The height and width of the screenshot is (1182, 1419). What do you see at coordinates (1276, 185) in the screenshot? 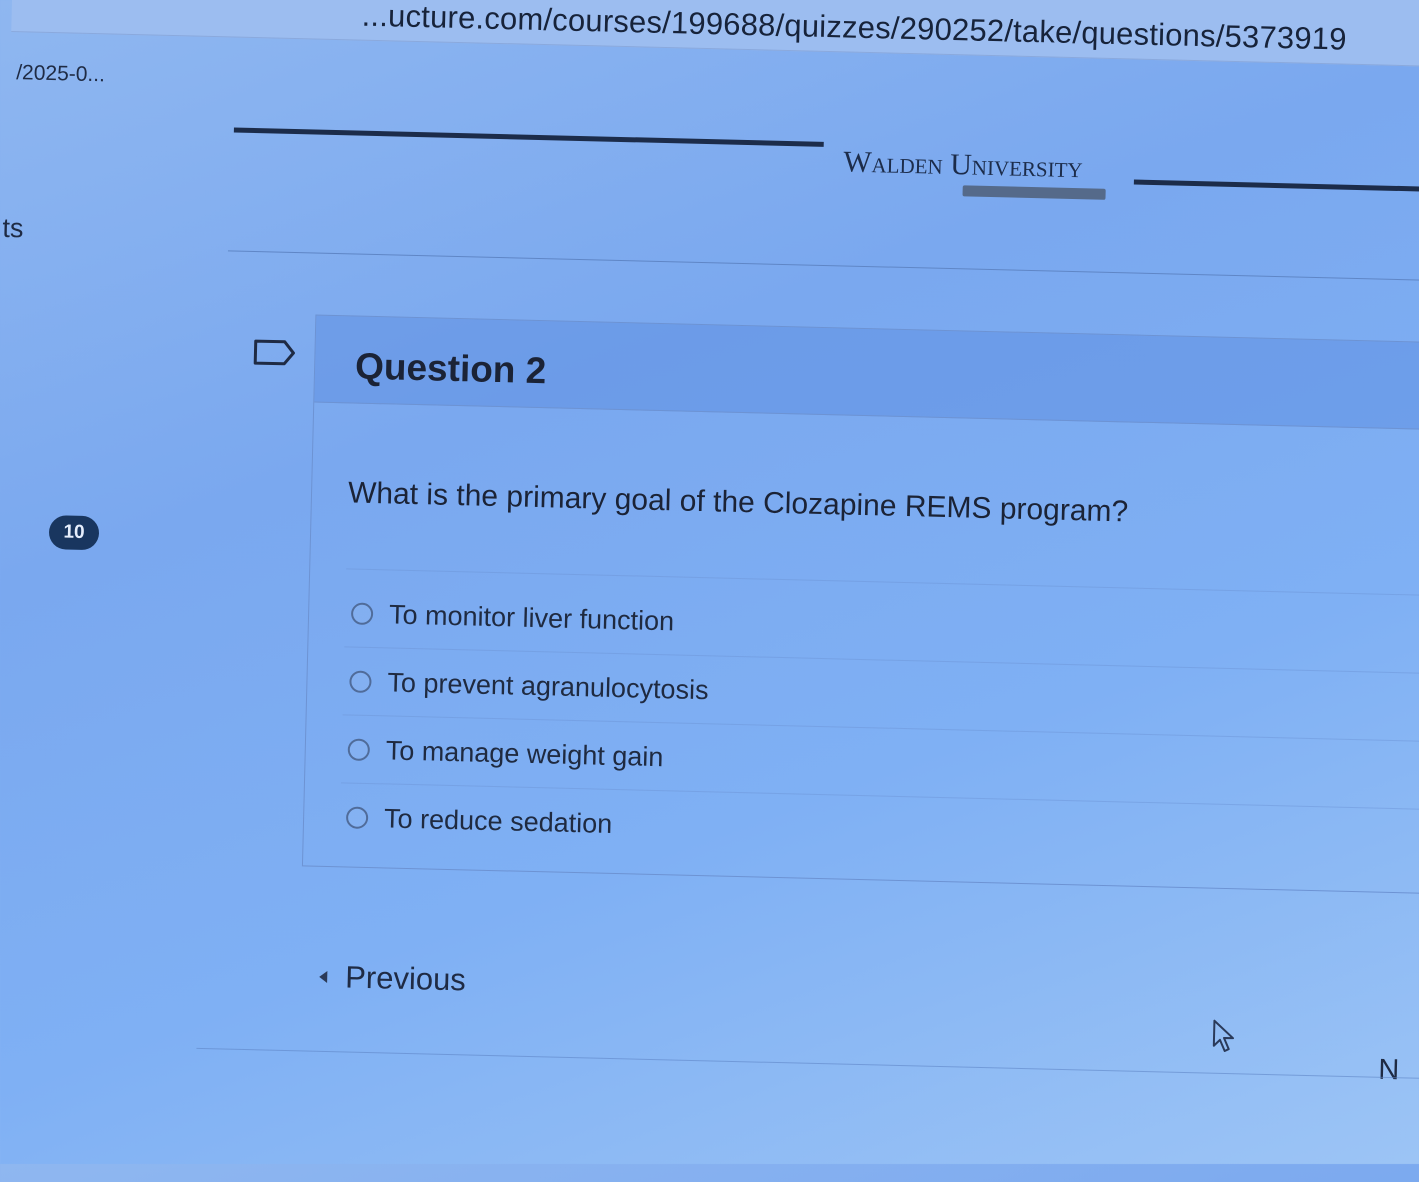
I see `logo-rule-right` at bounding box center [1276, 185].